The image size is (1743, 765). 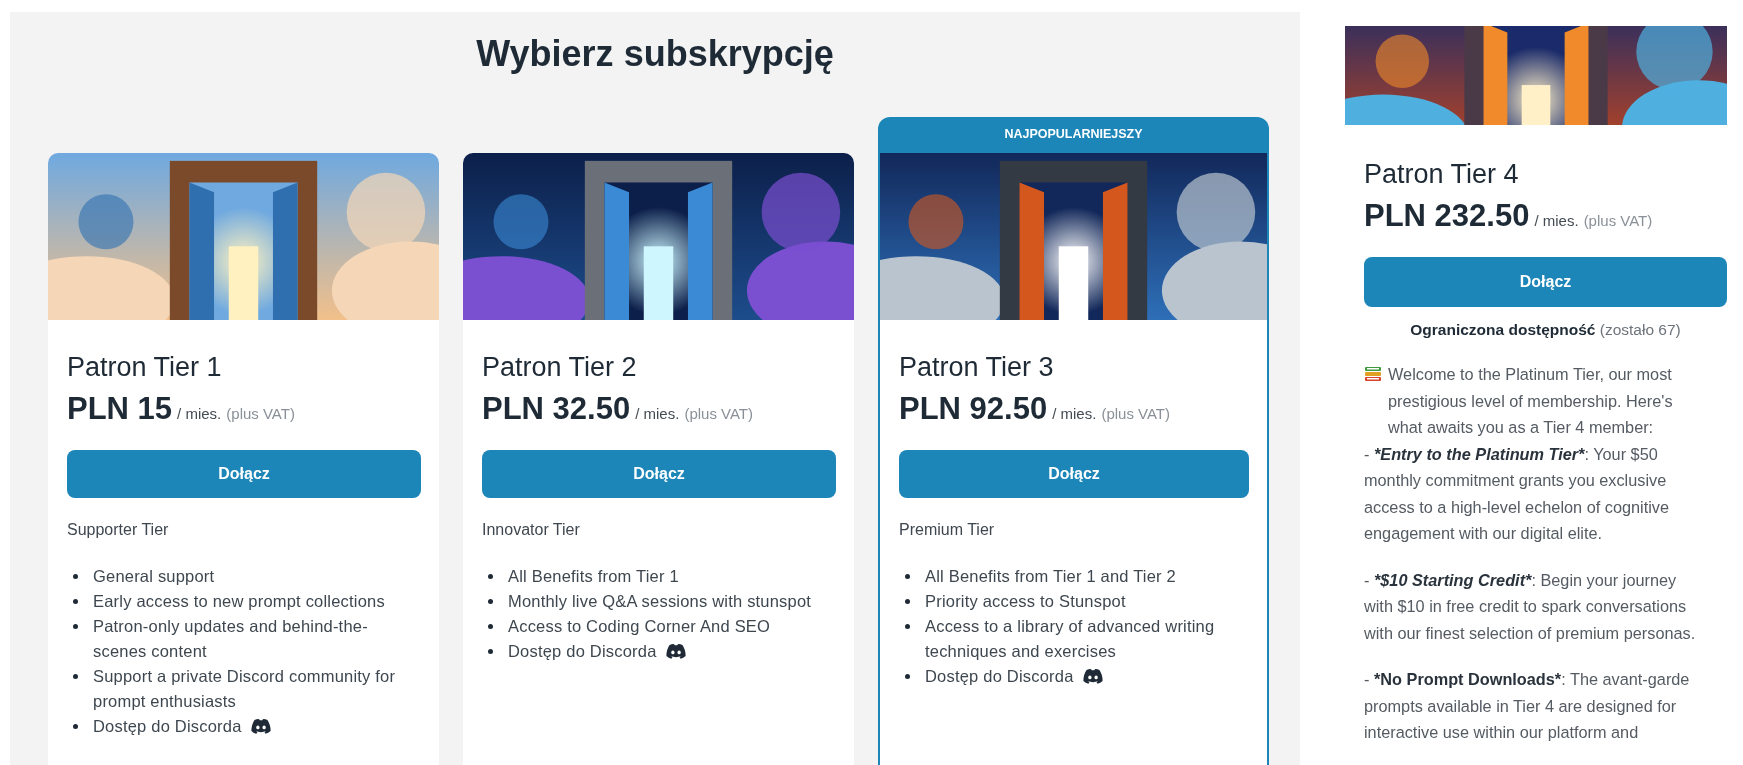 What do you see at coordinates (1517, 493) in the screenshot?
I see `description-text: - *Entry to the Platinum Tier*: Your $50 monthly commitment grants you exclusive access to a high-level echelon of cognitive engagement with our digital elite.` at bounding box center [1517, 493].